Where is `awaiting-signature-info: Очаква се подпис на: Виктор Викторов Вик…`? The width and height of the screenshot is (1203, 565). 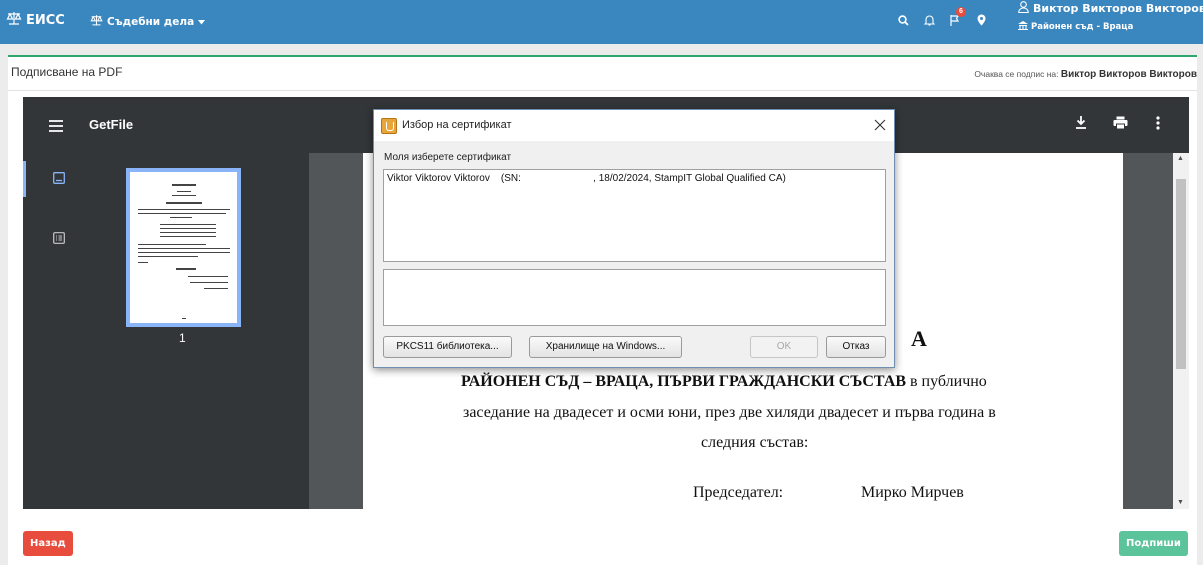
awaiting-signature-info: Очаква се подпис на: Виктор Викторов Вик… is located at coordinates (1085, 74).